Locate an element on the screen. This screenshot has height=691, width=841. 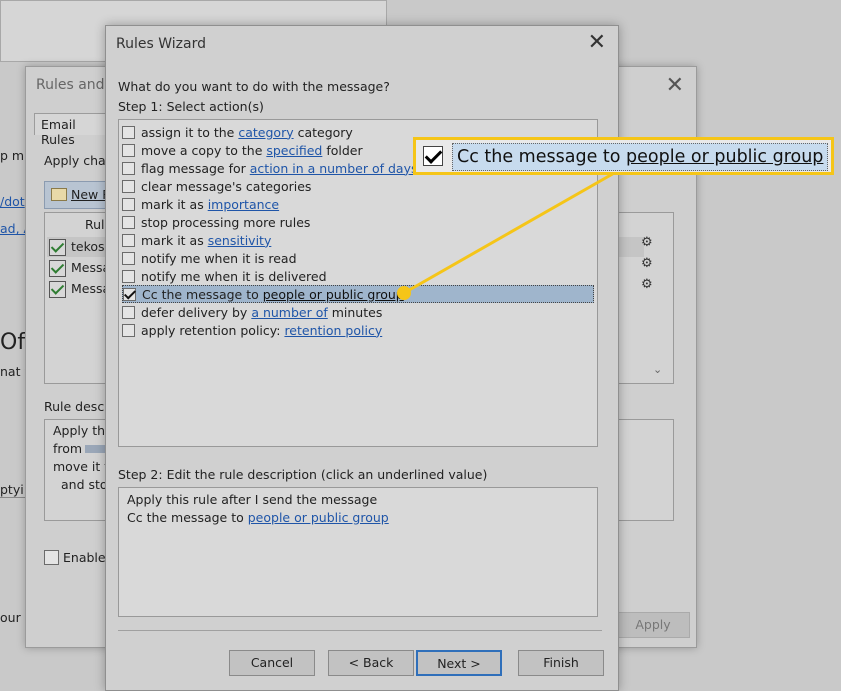
callout-link: people or public group is located at coordinates (725, 157).